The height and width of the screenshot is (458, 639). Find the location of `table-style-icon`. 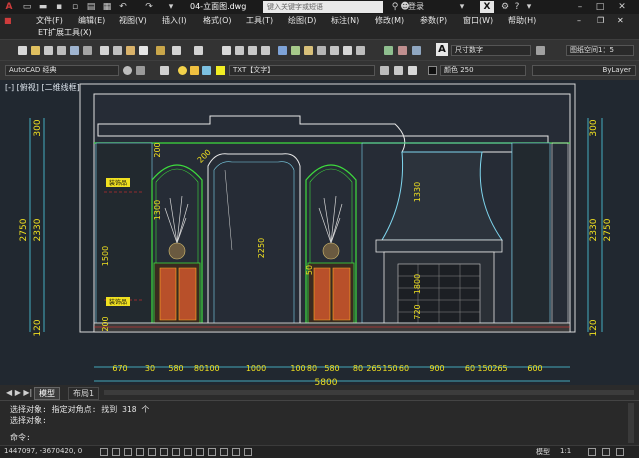

table-style-icon is located at coordinates (416, 50).